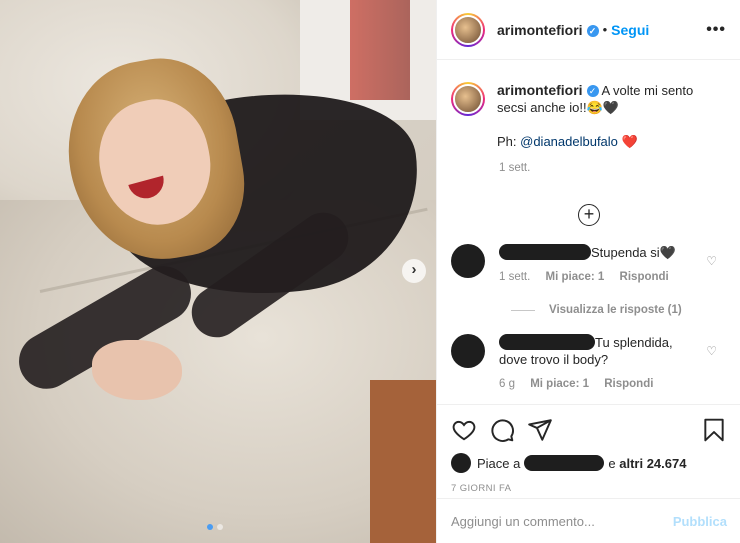  What do you see at coordinates (403, 461) in the screenshot?
I see `photo-floor` at bounding box center [403, 461].